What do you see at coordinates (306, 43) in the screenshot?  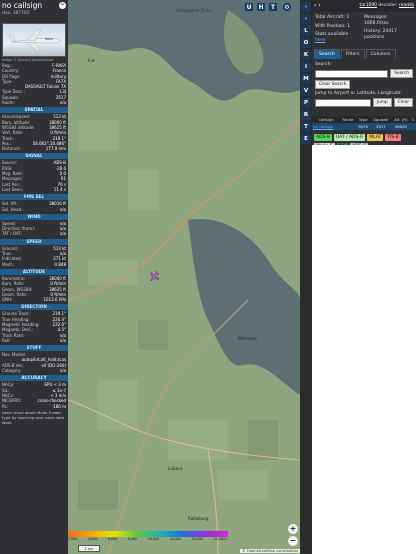 I see `layer-button-o: O` at bounding box center [306, 43].